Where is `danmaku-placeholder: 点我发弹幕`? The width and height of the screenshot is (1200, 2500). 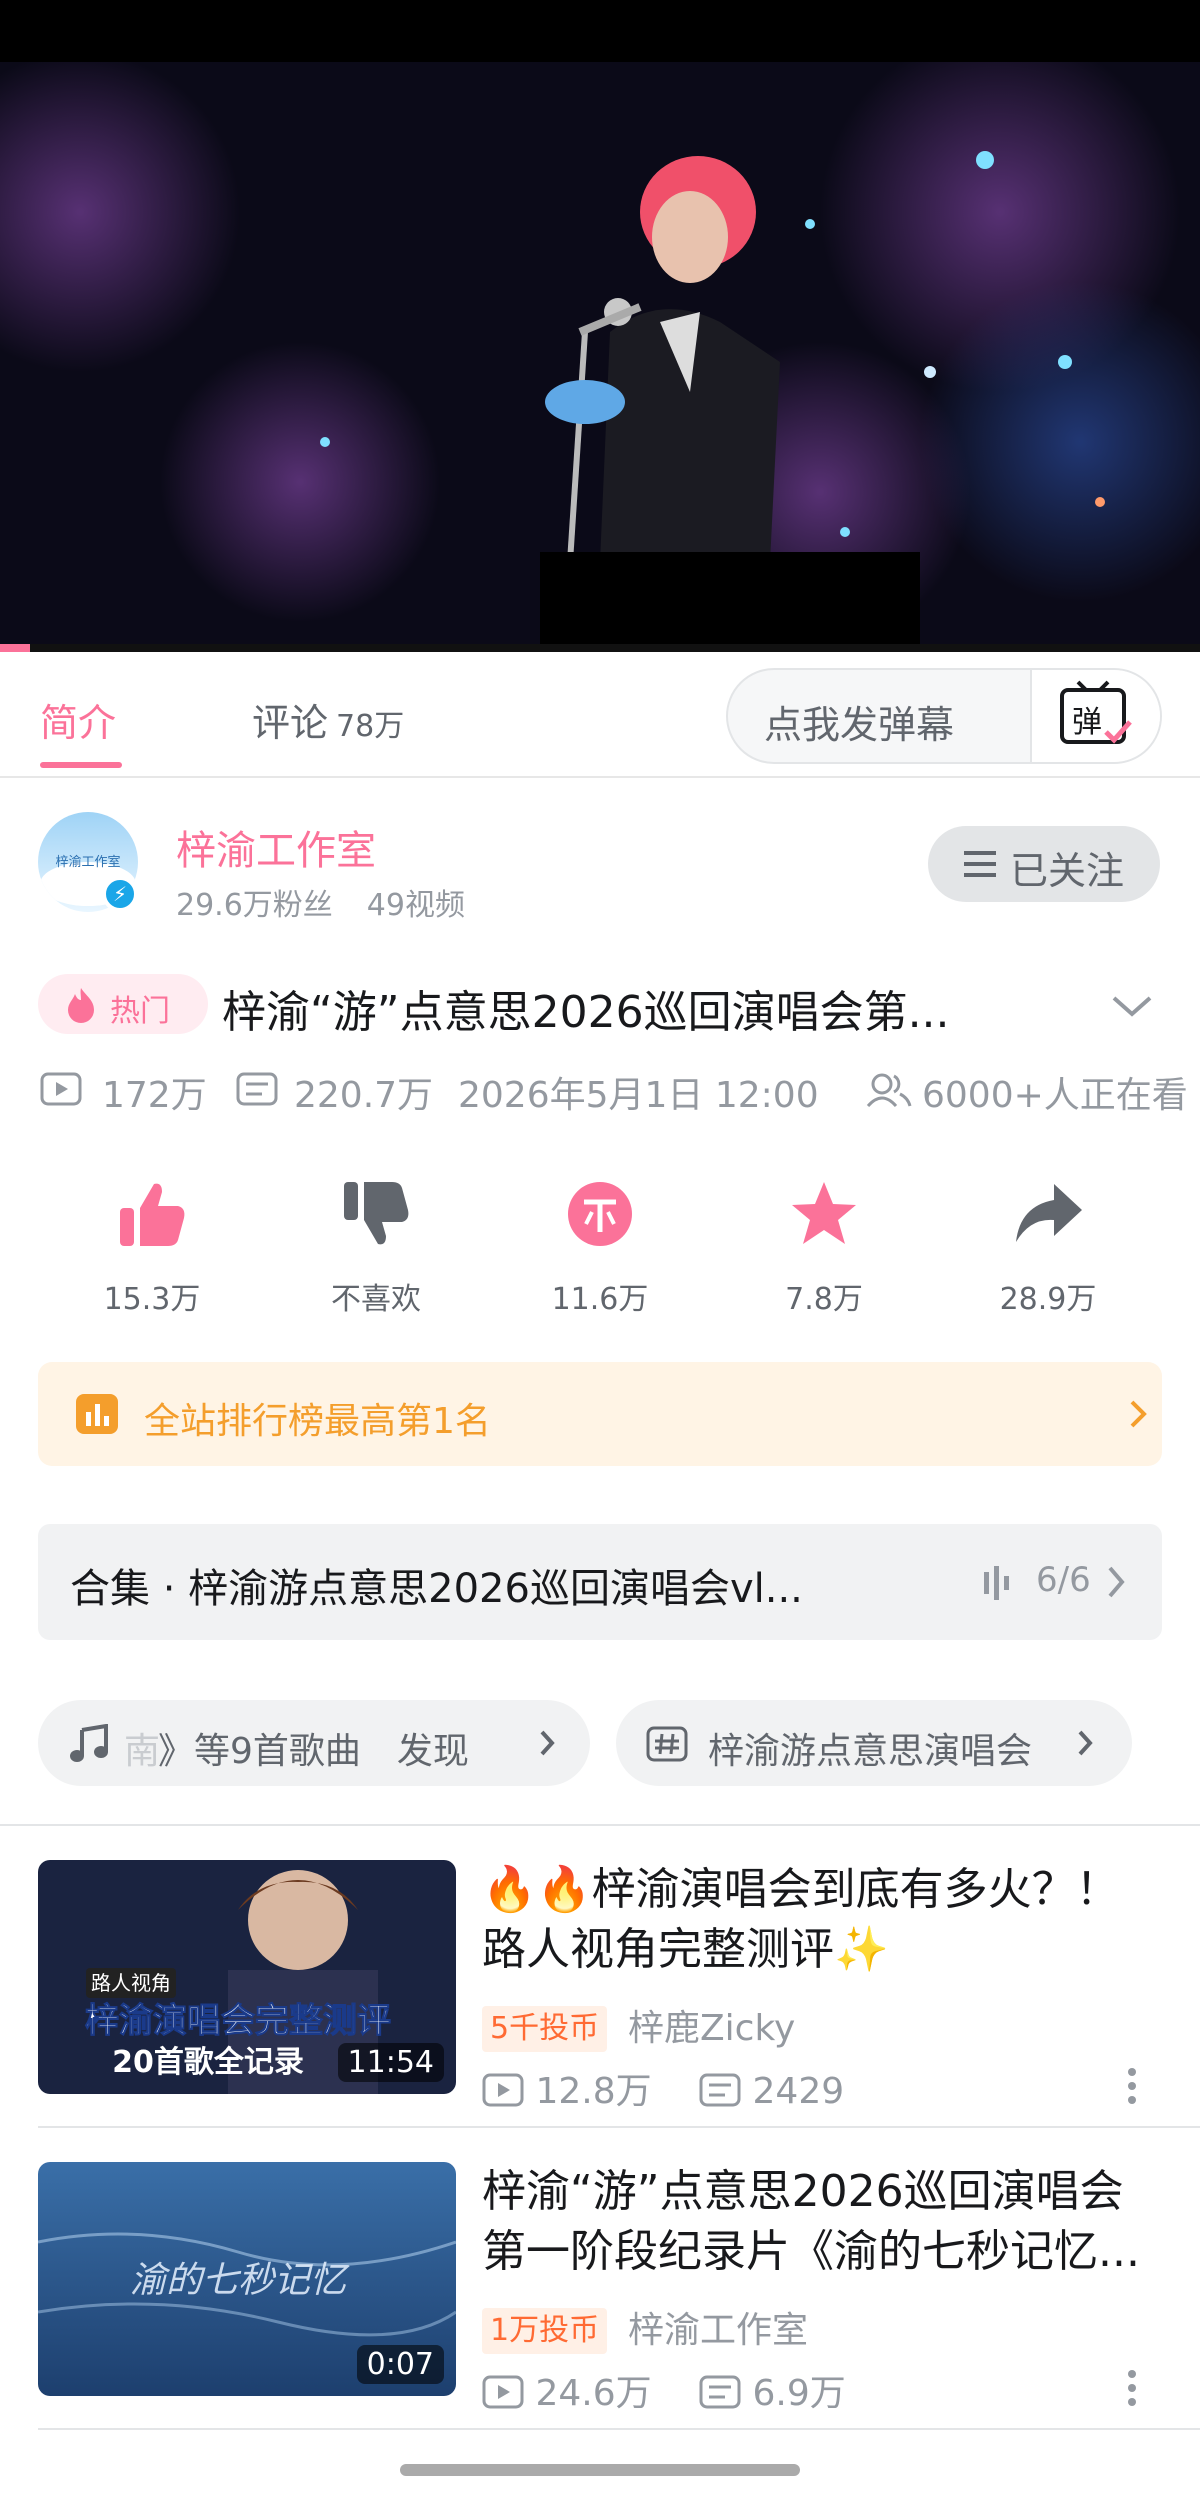
danmaku-placeholder: 点我发弹幕 is located at coordinates (859, 725).